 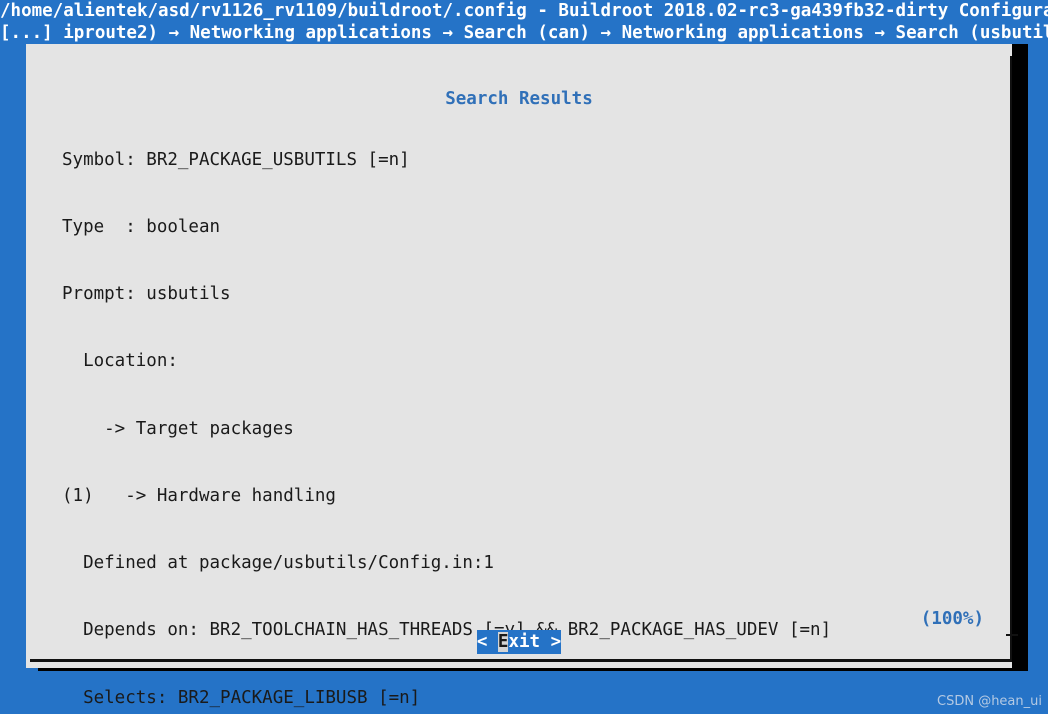 What do you see at coordinates (199, 495) in the screenshot?
I see `result-line-path-hardware: (1) -> Hardware handling` at bounding box center [199, 495].